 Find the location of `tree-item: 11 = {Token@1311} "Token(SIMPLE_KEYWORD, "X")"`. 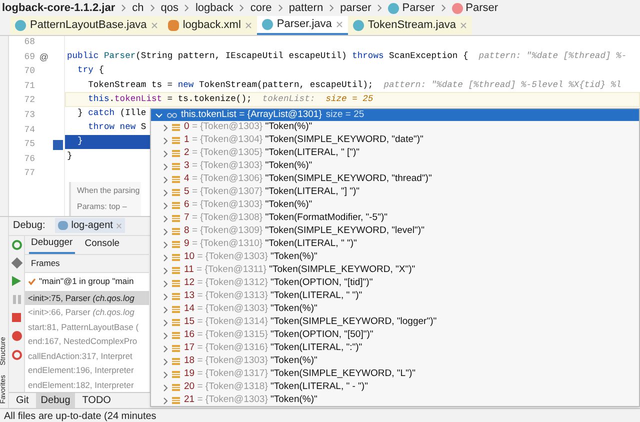

tree-item: 11 = {Token@1311} "Token(SIMPLE_KEYWORD, "X")" is located at coordinates (300, 270).